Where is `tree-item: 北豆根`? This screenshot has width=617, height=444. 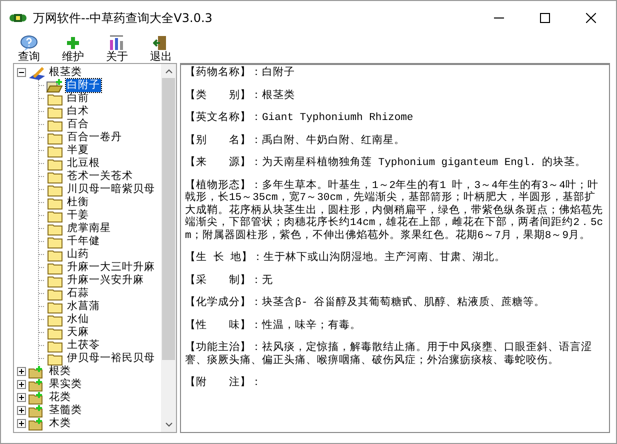
tree-item: 北豆根 is located at coordinates (83, 163).